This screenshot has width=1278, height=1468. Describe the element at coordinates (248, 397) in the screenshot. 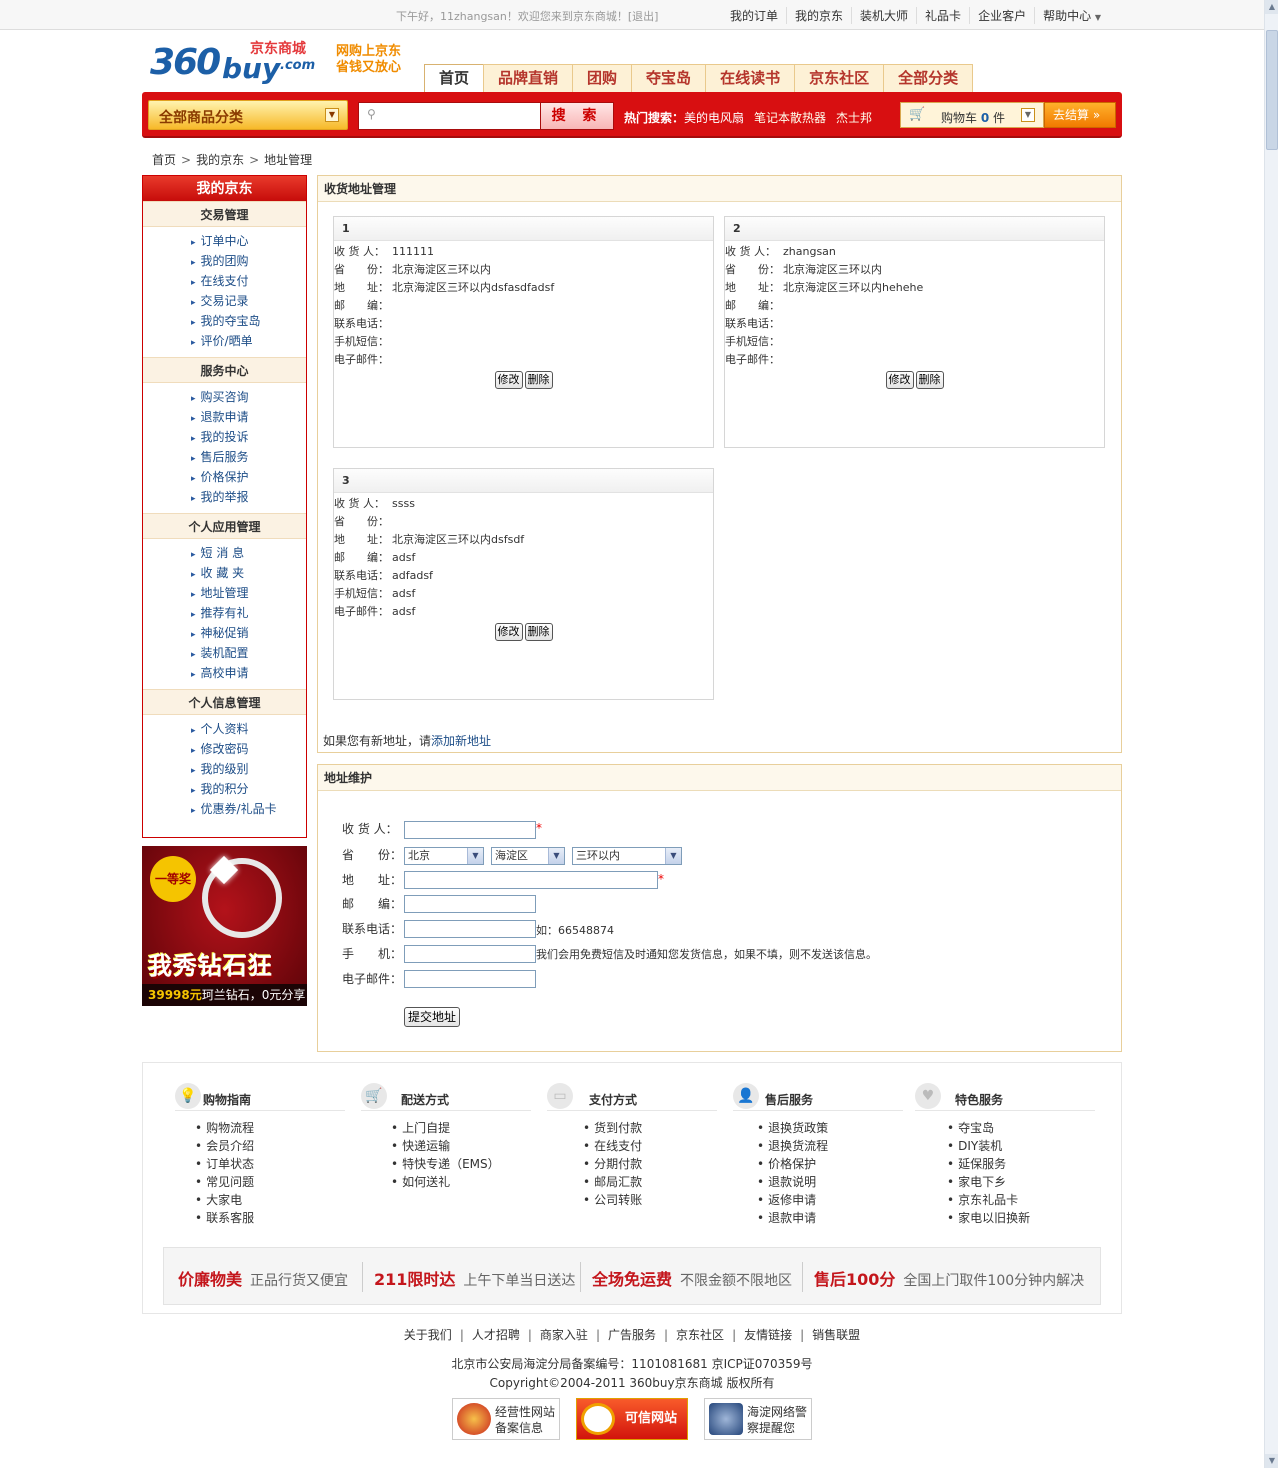

I see `sidebar-item-consult: 购买咨询` at that location.